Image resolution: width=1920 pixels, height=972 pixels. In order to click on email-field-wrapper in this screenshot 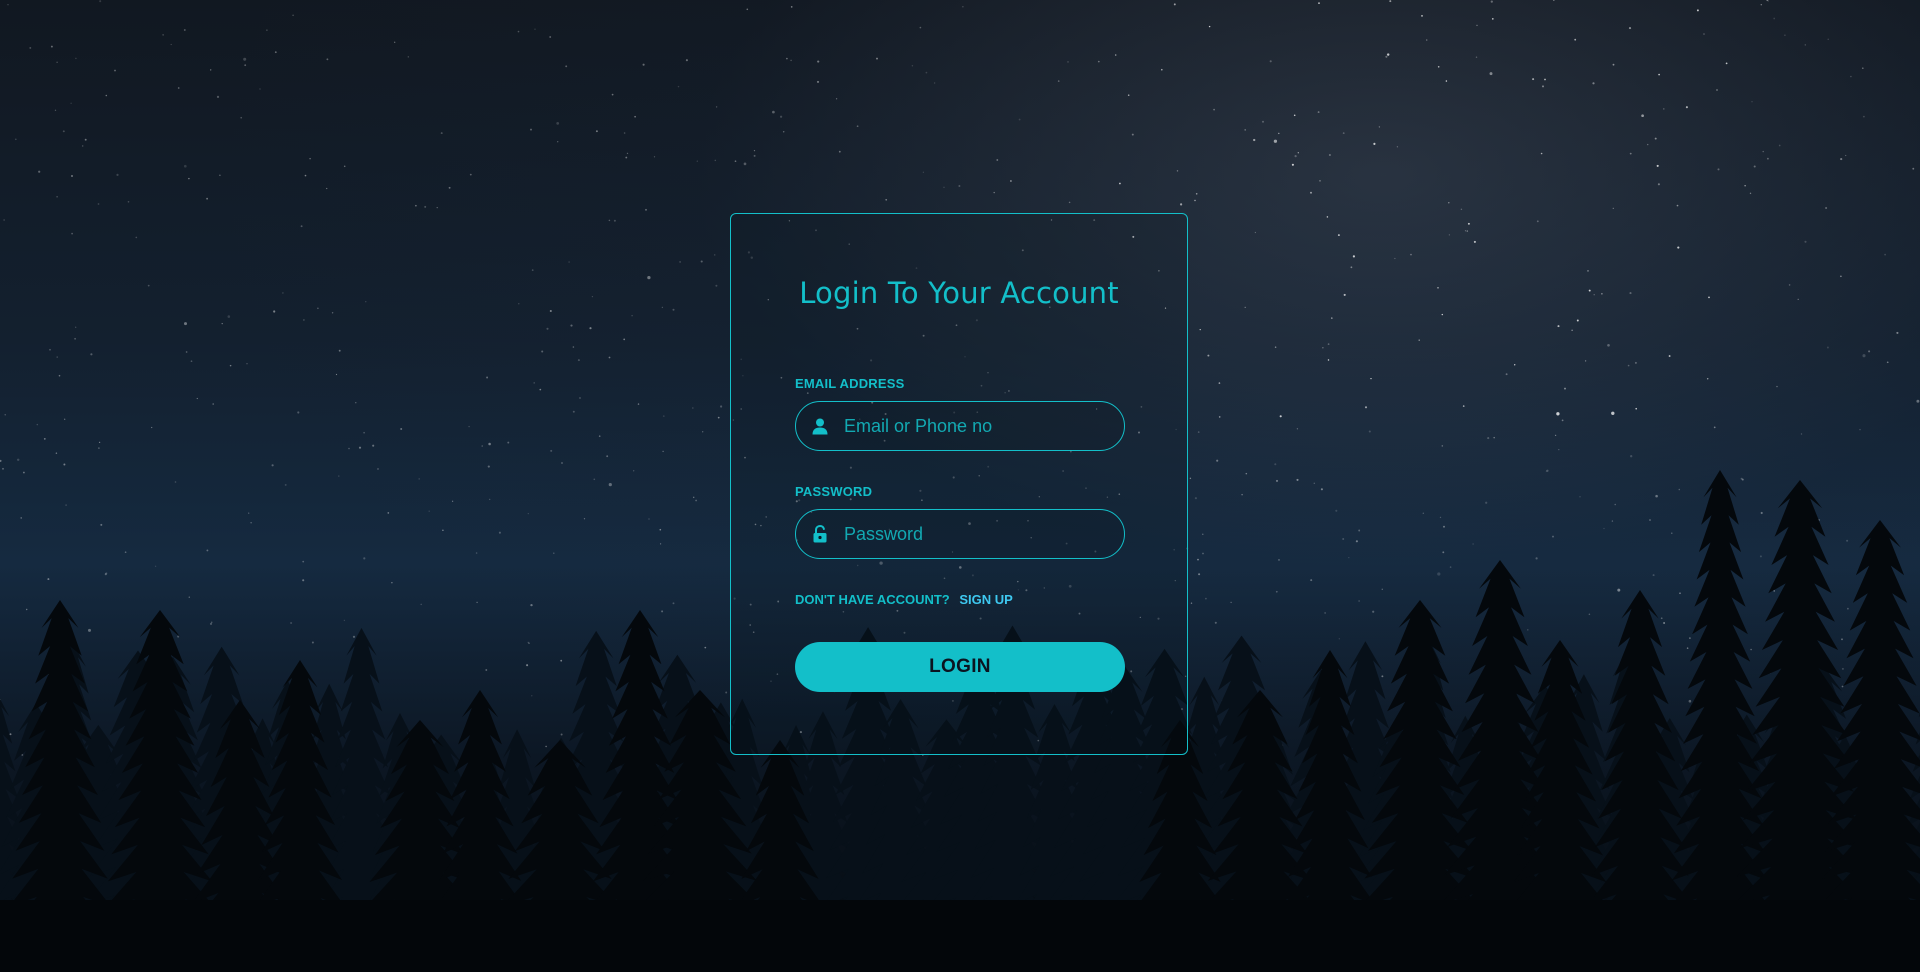, I will do `click(960, 426)`.